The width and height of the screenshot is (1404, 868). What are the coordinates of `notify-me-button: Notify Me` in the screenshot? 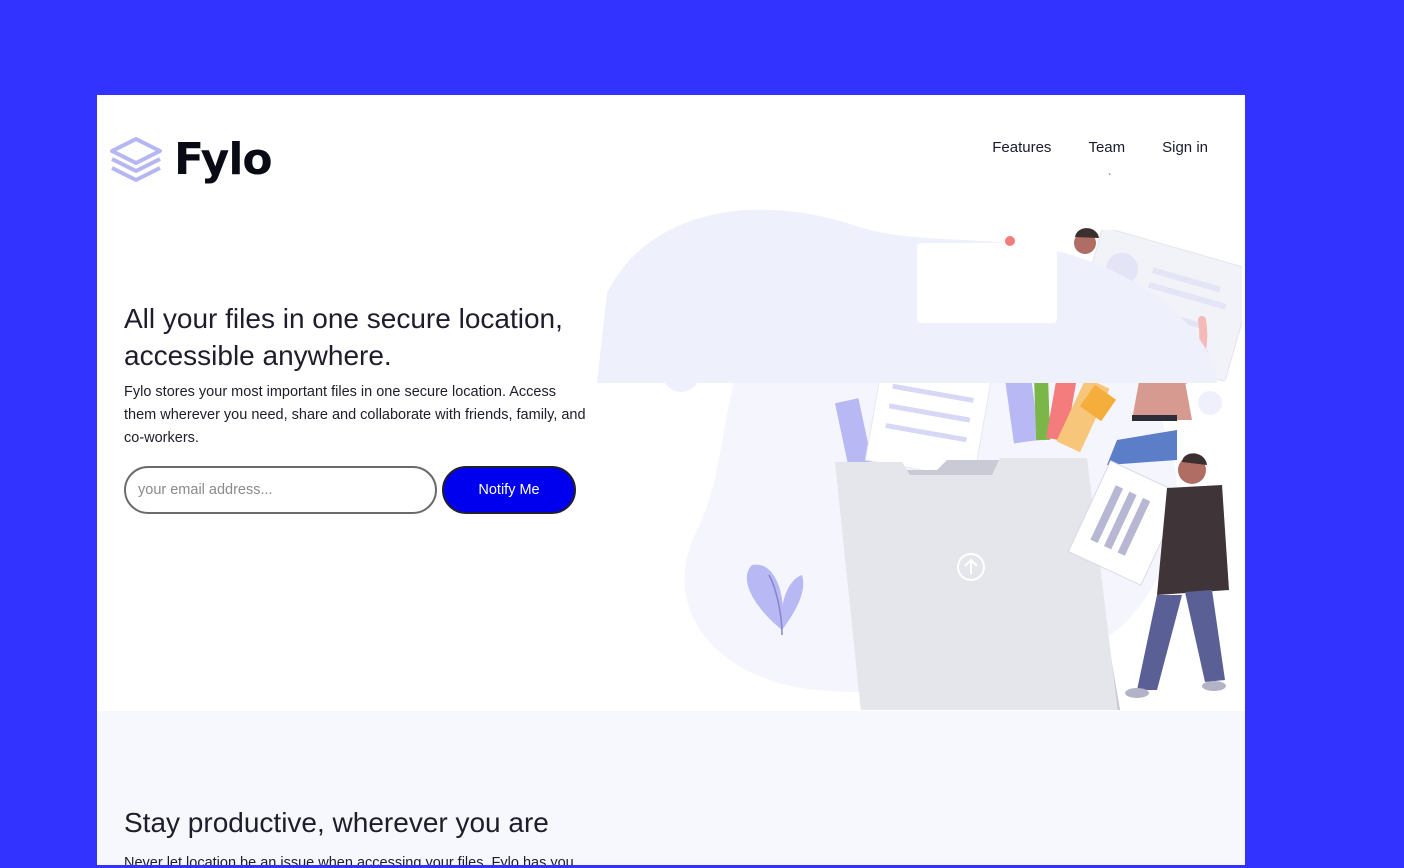 It's located at (509, 490).